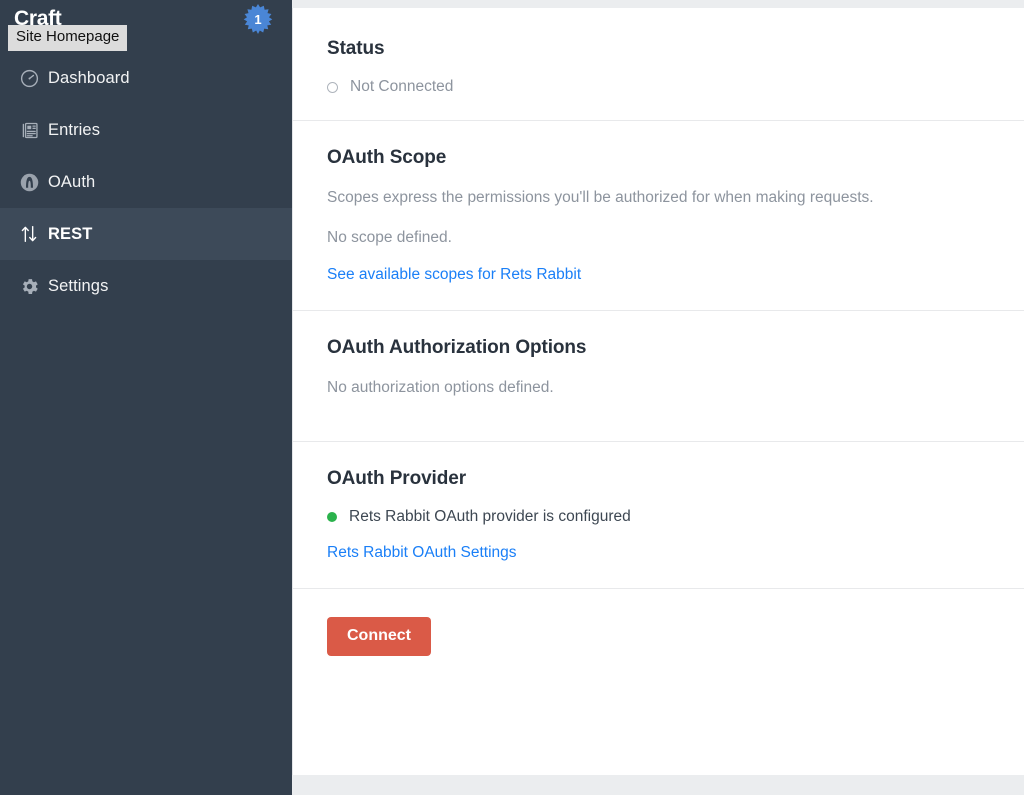 The height and width of the screenshot is (795, 1024). Describe the element at coordinates (146, 78) in the screenshot. I see `sidebar-item-dashboard: Dashboard` at that location.